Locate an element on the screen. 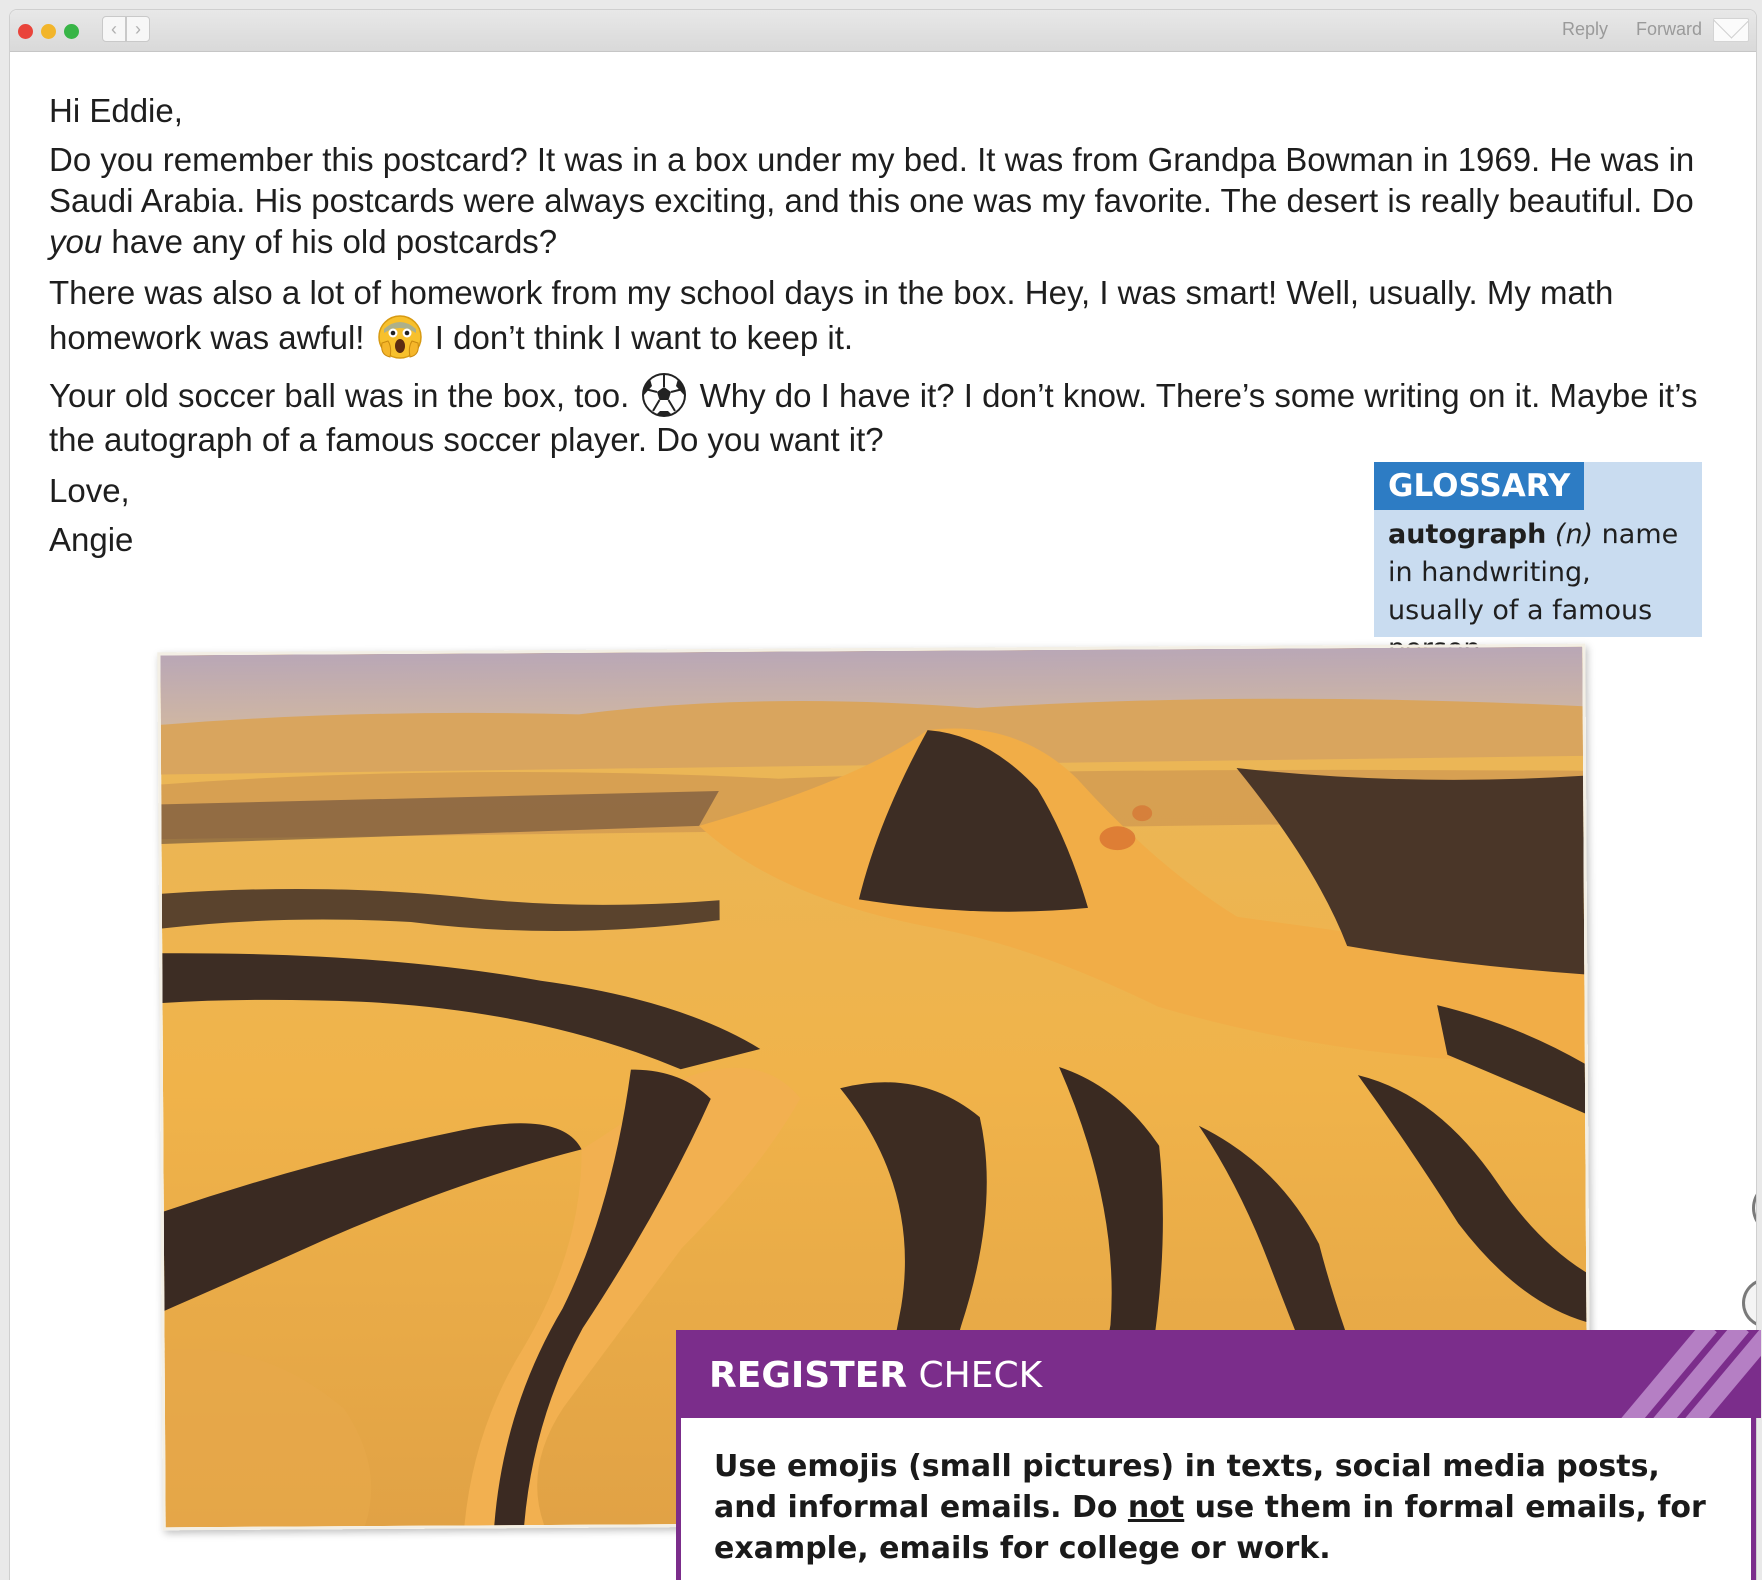 This screenshot has height=1580, width=1762. minimize-window-button is located at coordinates (48, 31).